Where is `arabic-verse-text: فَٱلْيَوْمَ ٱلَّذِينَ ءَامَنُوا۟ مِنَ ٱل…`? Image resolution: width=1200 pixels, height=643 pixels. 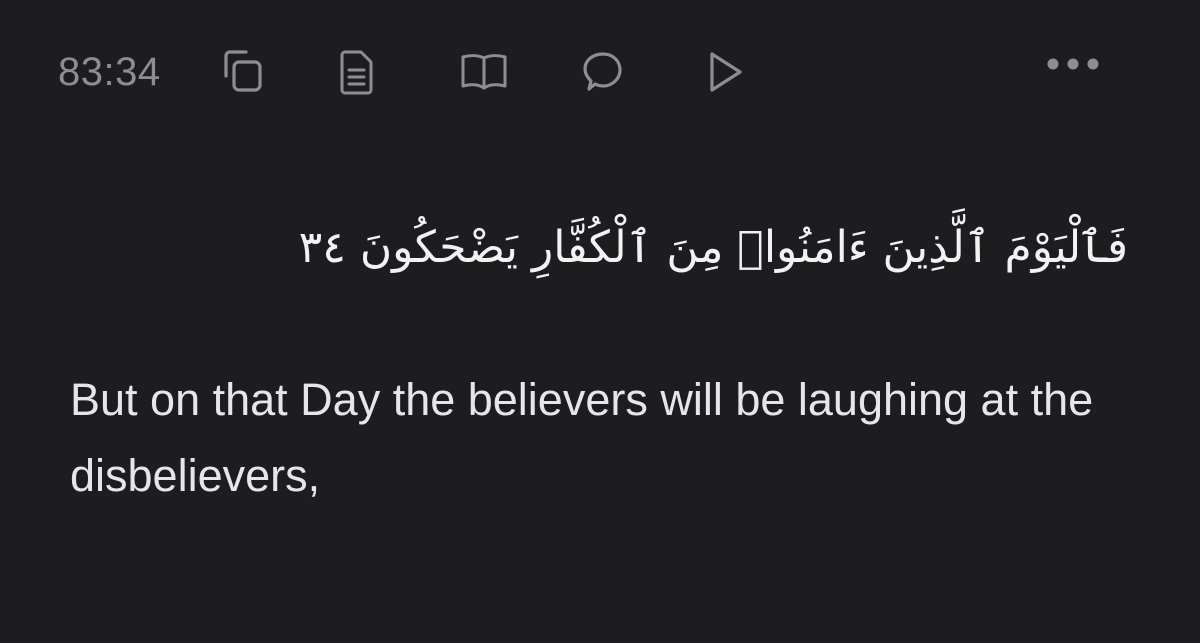 arabic-verse-text: فَٱلْيَوْمَ ٱلَّذِينَ ءَامَنُوا۟ مِنَ ٱل… is located at coordinates (713, 247).